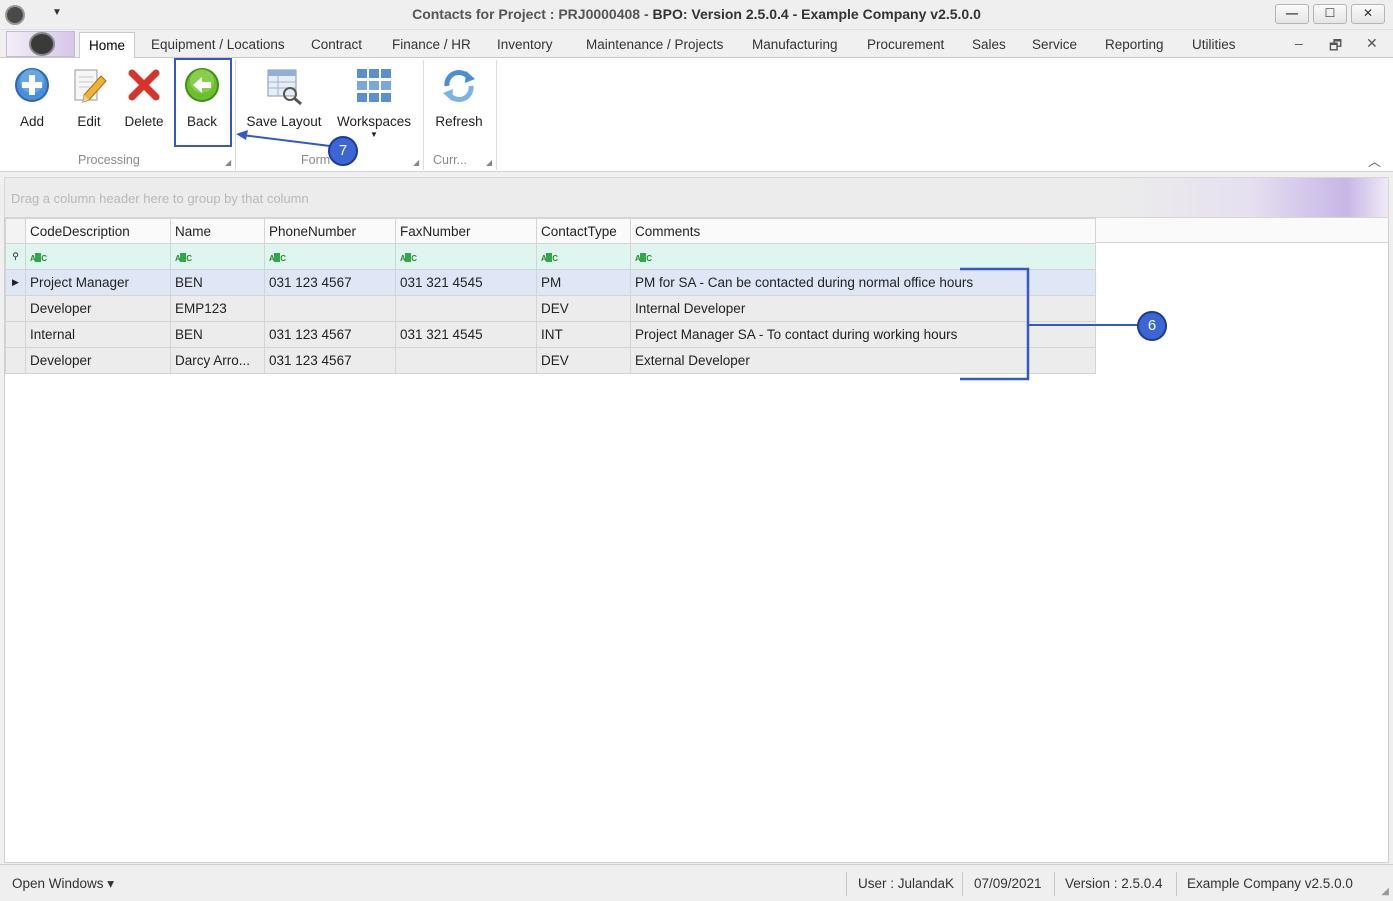 The image size is (1393, 901). Describe the element at coordinates (1299, 43) in the screenshot. I see `mdi-minimize-button: –` at that location.